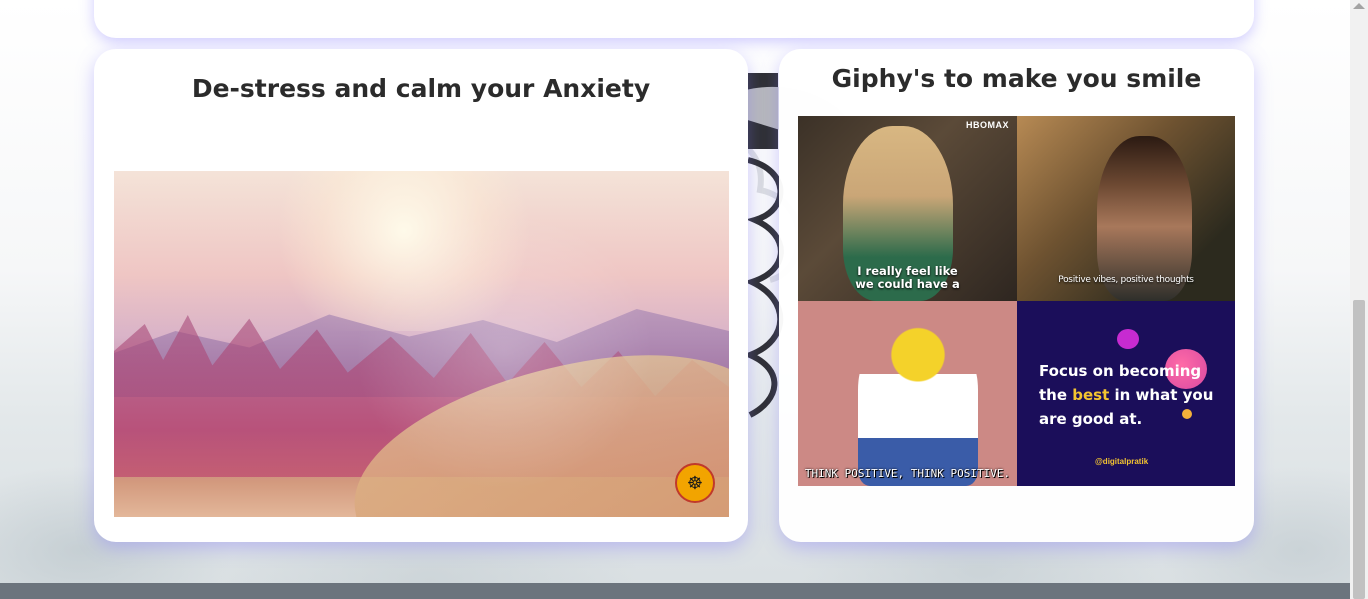  I want to click on anxiety-card-title: De-stress and calm your Anxiety, so click(421, 88).